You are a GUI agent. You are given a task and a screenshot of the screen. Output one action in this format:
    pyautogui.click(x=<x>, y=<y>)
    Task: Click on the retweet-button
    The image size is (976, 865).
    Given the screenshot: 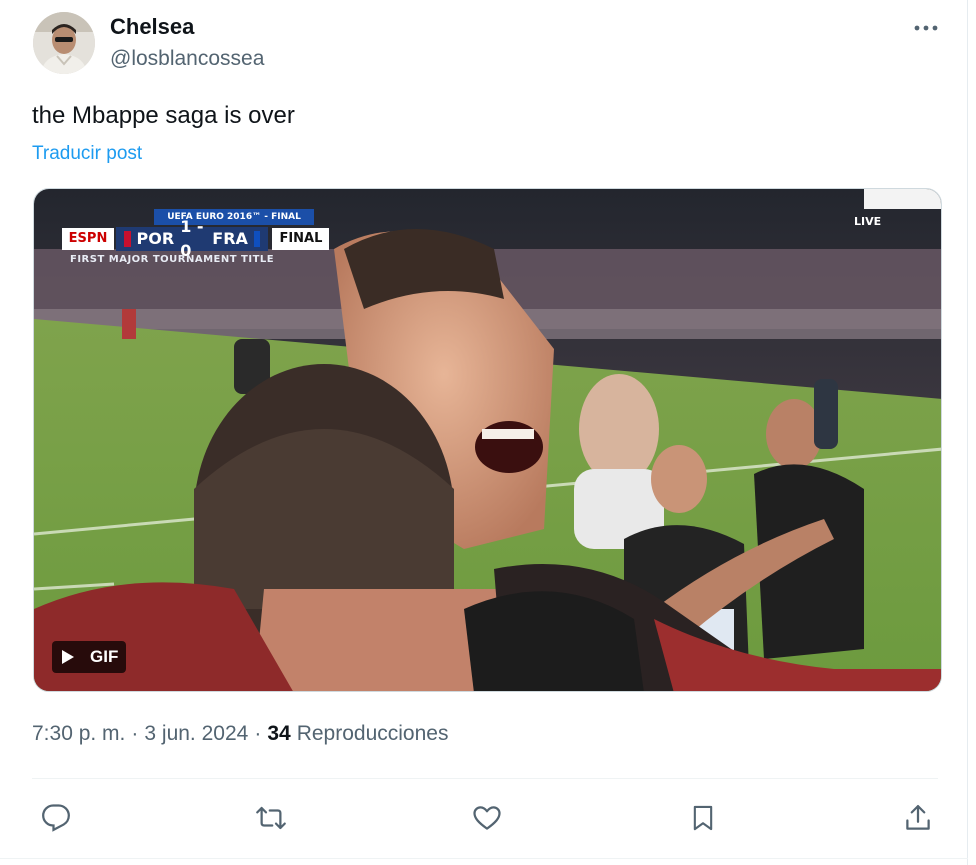 What is the action you would take?
    pyautogui.click(x=271, y=818)
    